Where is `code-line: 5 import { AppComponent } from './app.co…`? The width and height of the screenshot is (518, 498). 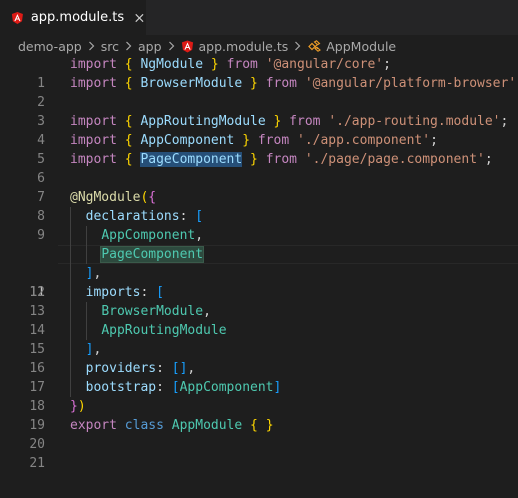 code-line: 5 import { AppComponent } from './app.co… is located at coordinates (259, 149).